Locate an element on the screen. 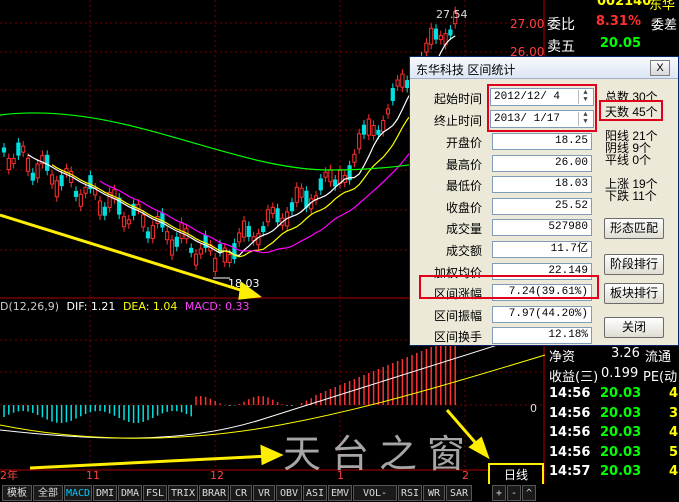 The width and height of the screenshot is (679, 502). stage-rank-button: 阶段排行 is located at coordinates (634, 264).